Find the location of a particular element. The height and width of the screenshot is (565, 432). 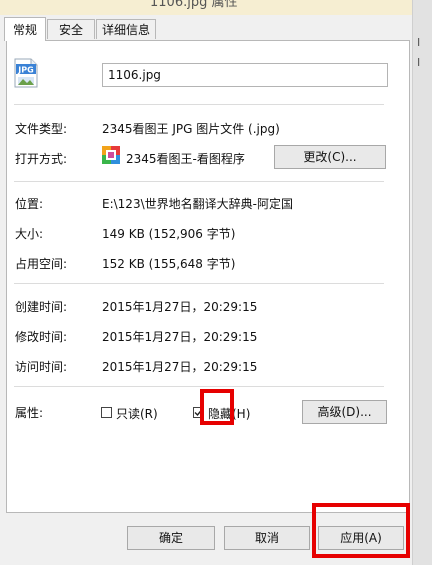

created-value: 2015年1月27日，20:29:15 is located at coordinates (180, 307).